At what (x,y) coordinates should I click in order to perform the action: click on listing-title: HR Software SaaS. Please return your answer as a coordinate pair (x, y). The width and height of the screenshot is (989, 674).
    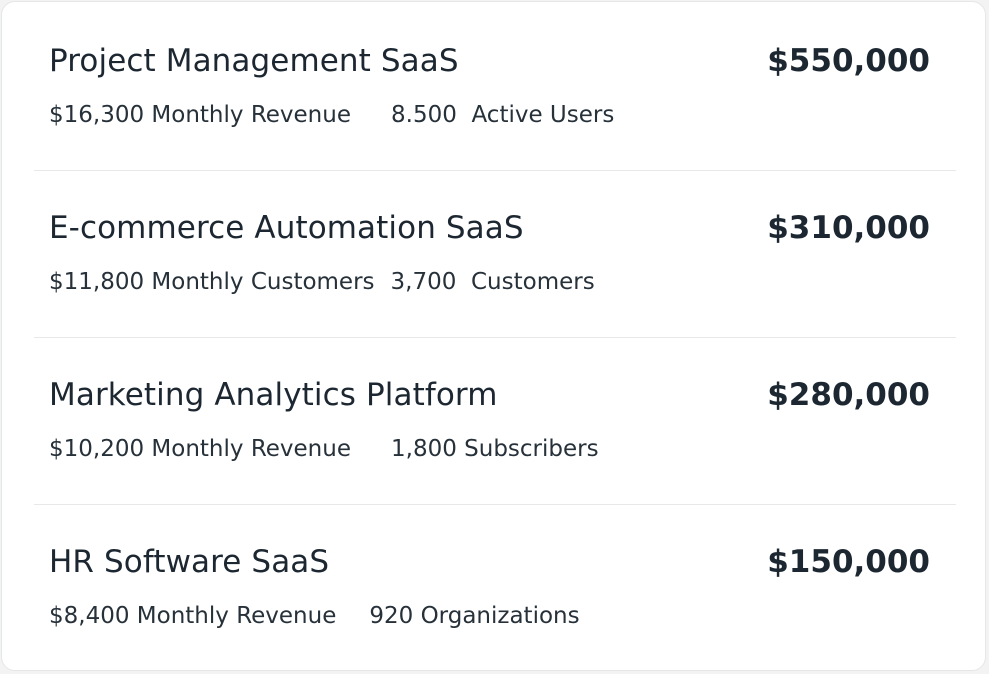
    Looking at the image, I should click on (189, 562).